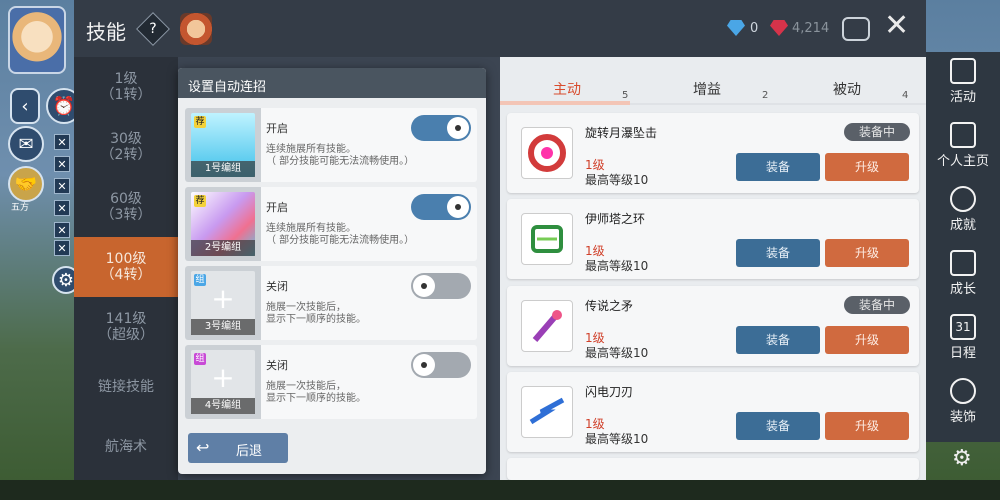 The image size is (1000, 500). What do you see at coordinates (249, 451) in the screenshot?
I see `back-button-label: 后退` at bounding box center [249, 451].